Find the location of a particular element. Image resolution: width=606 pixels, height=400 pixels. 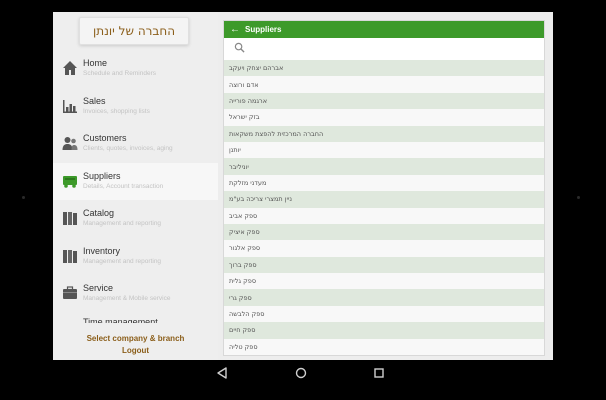

people-icon is located at coordinates (70, 143).